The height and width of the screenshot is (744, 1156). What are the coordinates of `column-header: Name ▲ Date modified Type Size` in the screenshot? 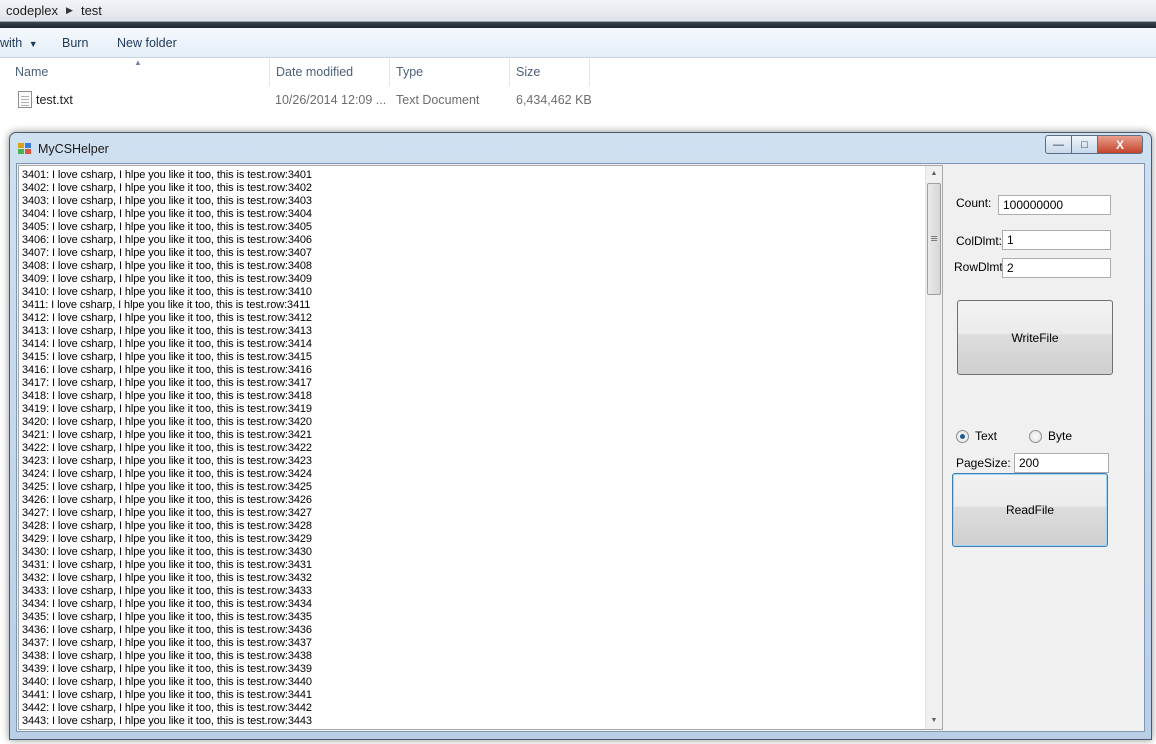 It's located at (578, 72).